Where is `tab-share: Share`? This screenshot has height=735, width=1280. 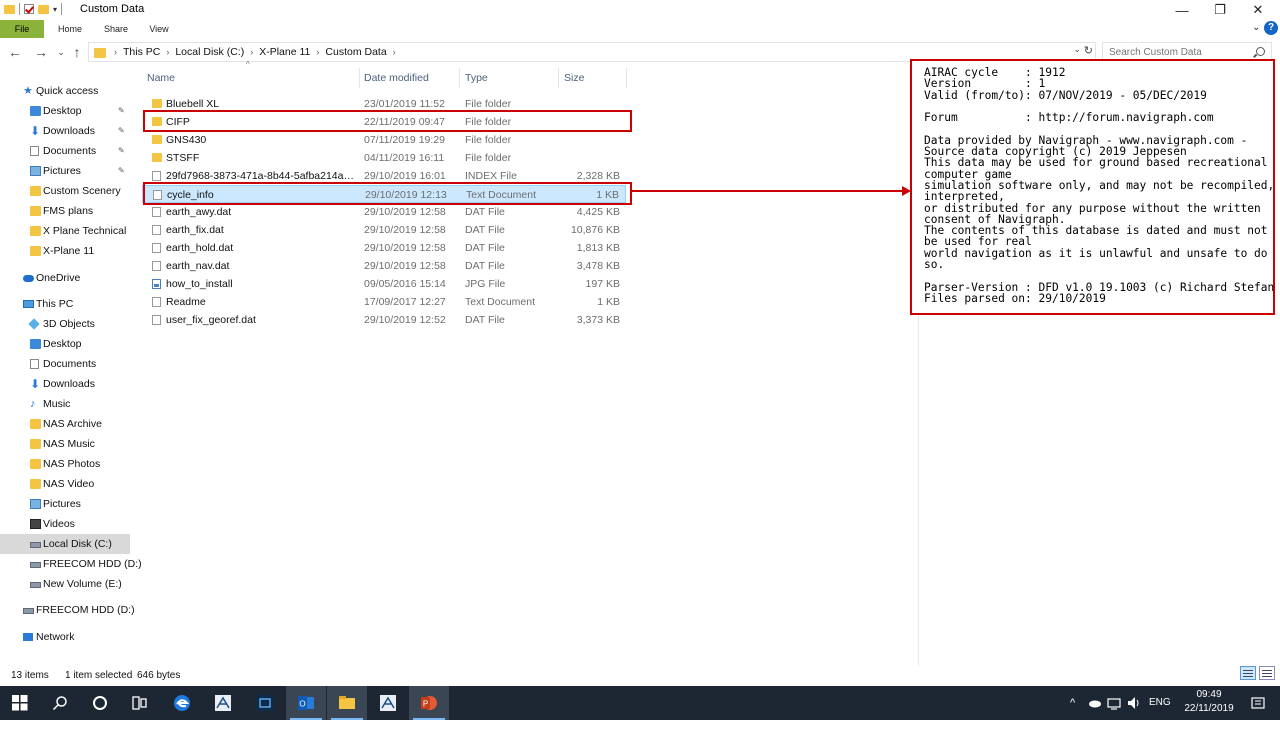
tab-share: Share is located at coordinates (116, 29).